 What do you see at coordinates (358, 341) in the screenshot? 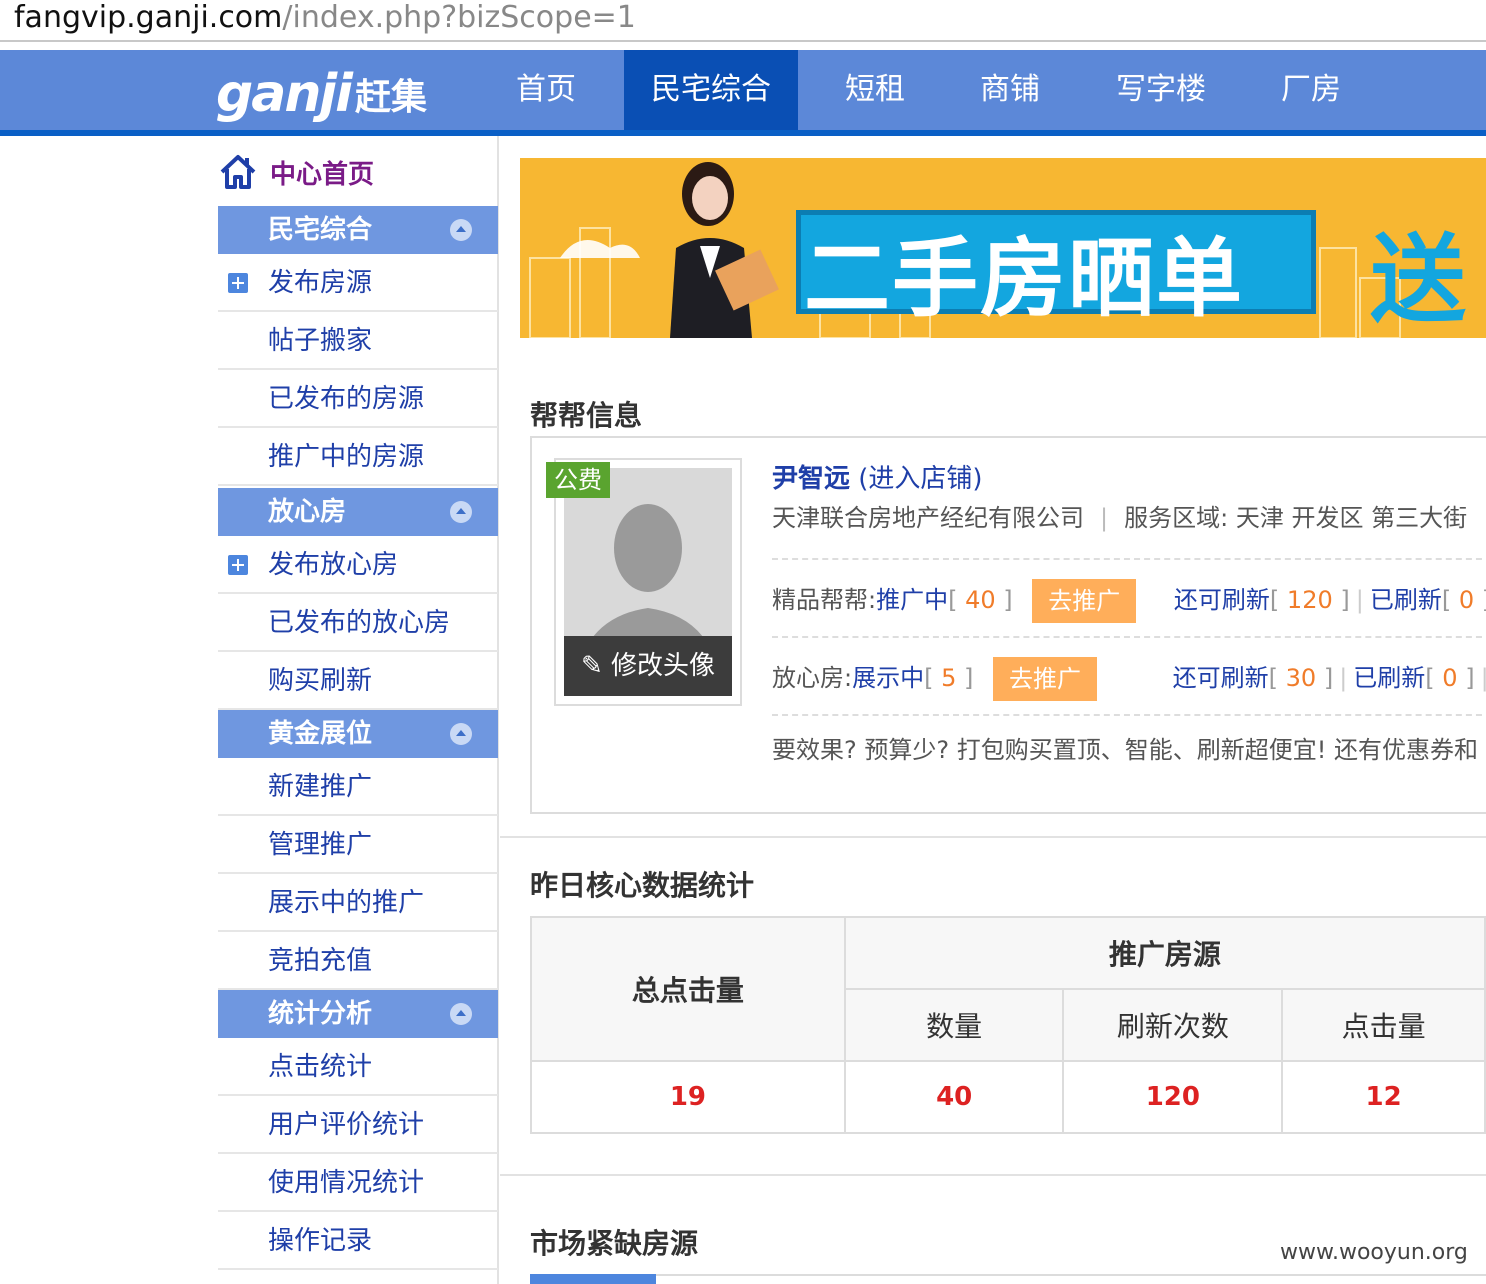
I see `sidebar-item-move-posts: 帖子搬家` at bounding box center [358, 341].